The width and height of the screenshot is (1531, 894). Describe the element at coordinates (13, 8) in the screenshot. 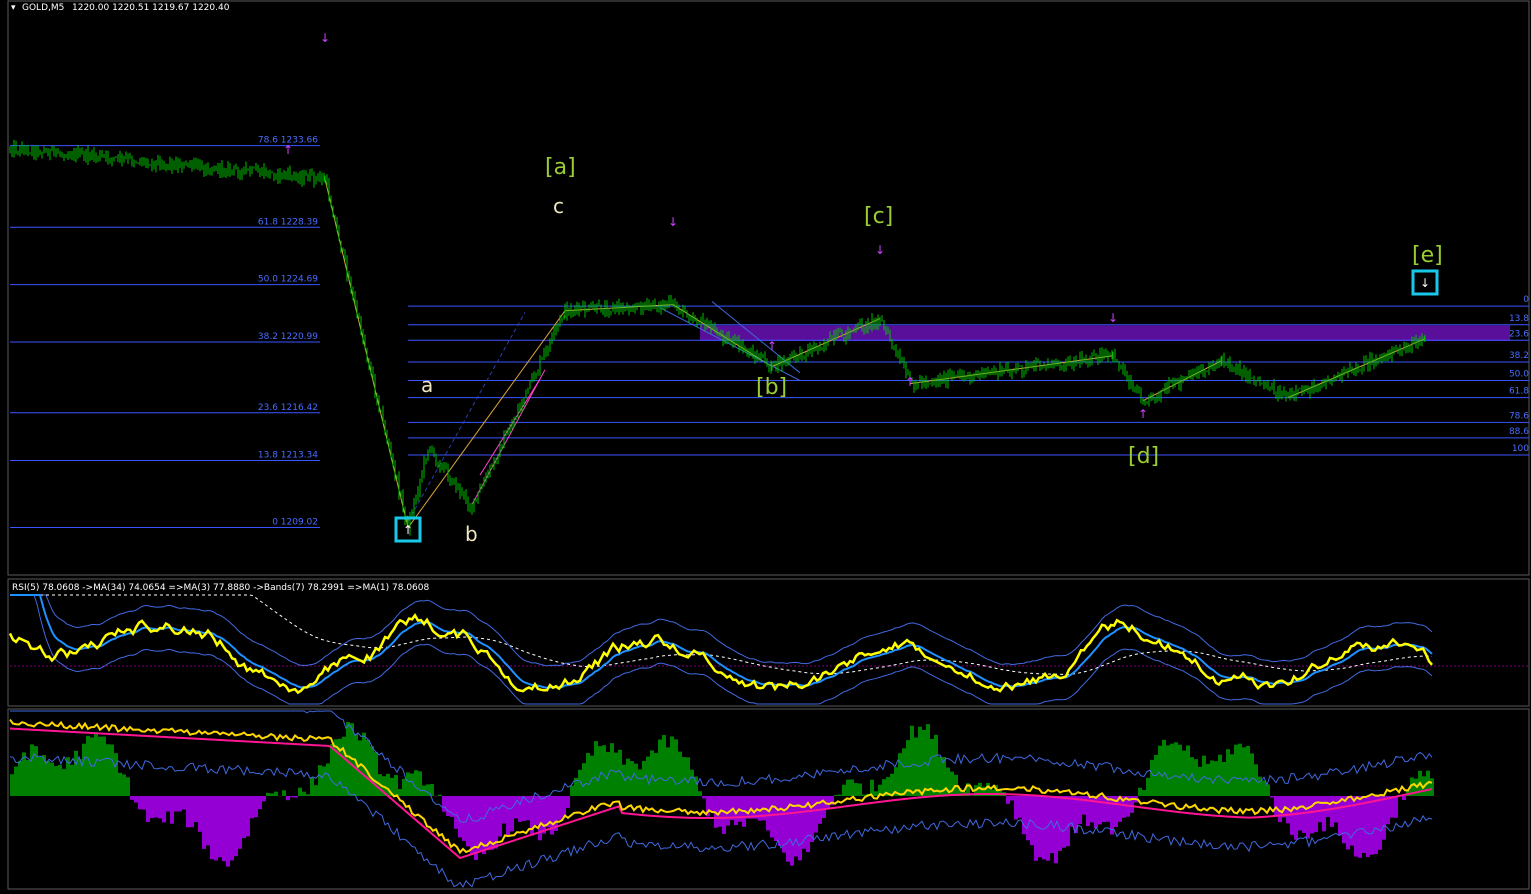

I see `chevron-down-icon: ▾` at that location.